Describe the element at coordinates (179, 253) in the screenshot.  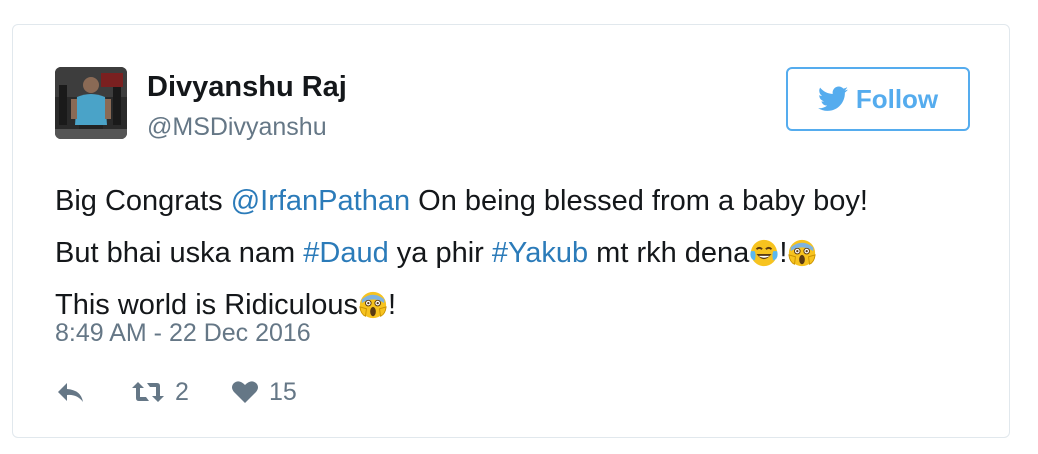
I see `tweet-text-segment: But bhai uska nam` at that location.